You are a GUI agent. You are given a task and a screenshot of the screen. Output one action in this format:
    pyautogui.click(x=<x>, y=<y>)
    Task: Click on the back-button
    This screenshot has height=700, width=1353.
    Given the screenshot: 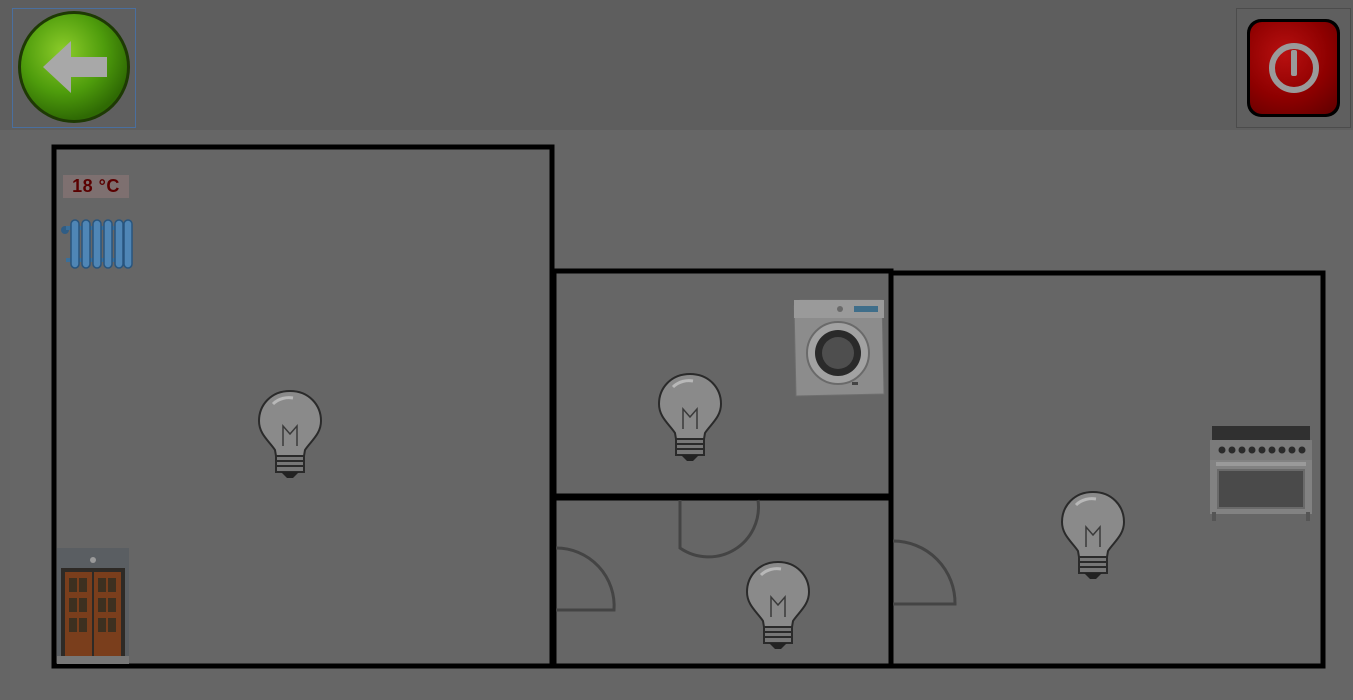 What is the action you would take?
    pyautogui.click(x=74, y=68)
    